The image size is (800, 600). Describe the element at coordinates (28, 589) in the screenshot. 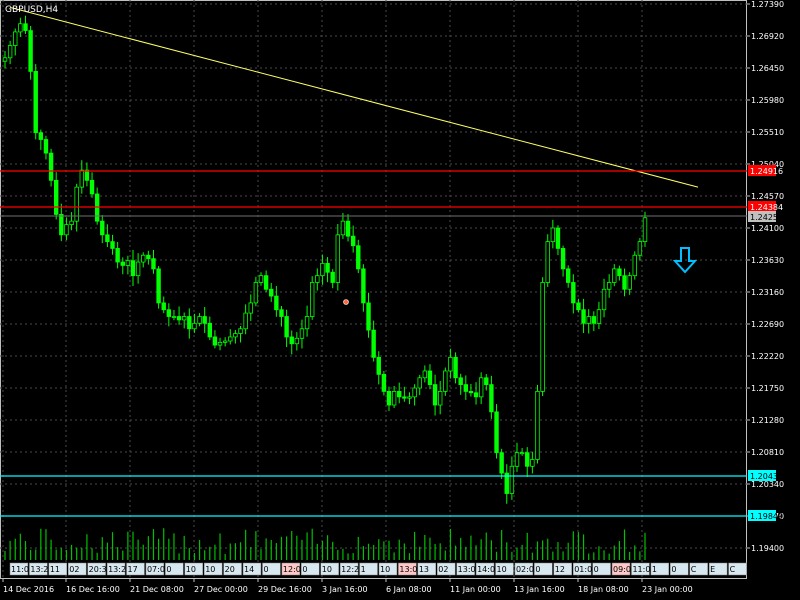

I see `time-tick-label: 14 Dec 2016` at that location.